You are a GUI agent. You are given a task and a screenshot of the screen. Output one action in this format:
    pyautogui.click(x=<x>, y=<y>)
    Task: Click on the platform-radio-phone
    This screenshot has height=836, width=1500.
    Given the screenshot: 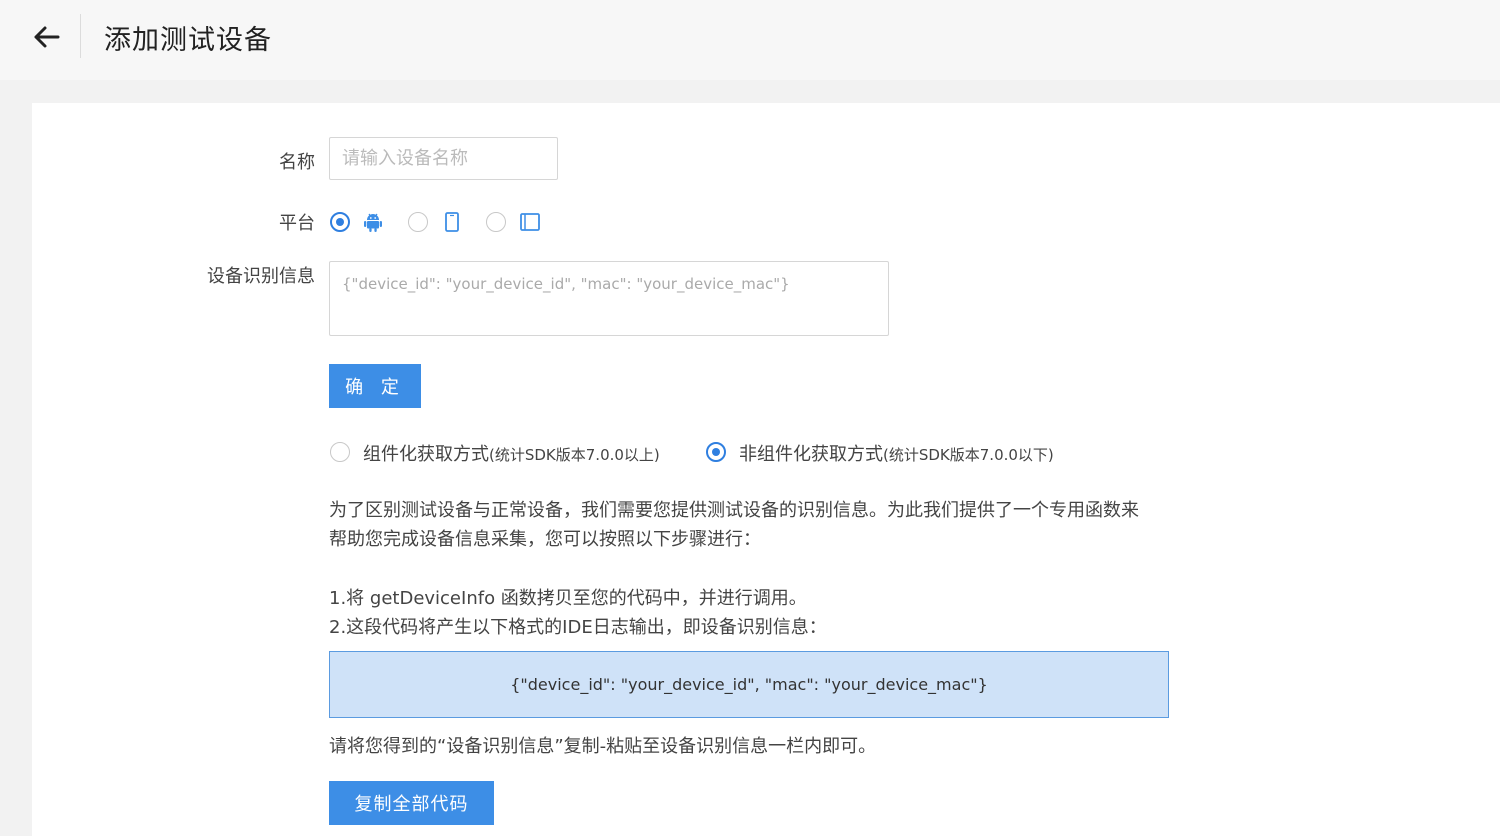 What is the action you would take?
    pyautogui.click(x=418, y=222)
    